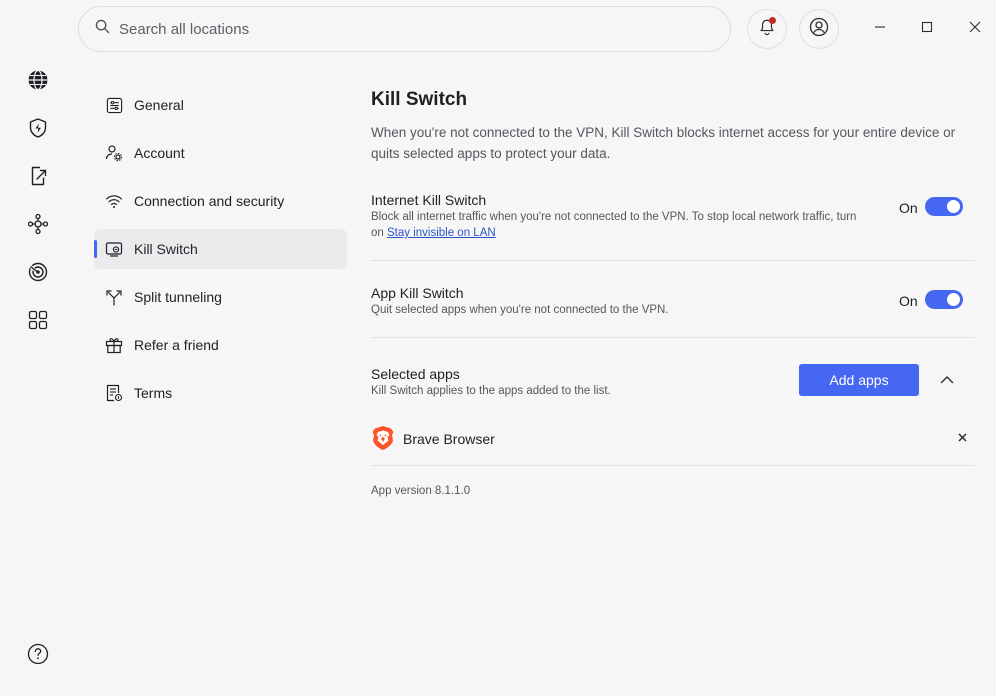 This screenshot has width=996, height=696. What do you see at coordinates (38, 320) in the screenshot?
I see `apps-grid-icon` at bounding box center [38, 320].